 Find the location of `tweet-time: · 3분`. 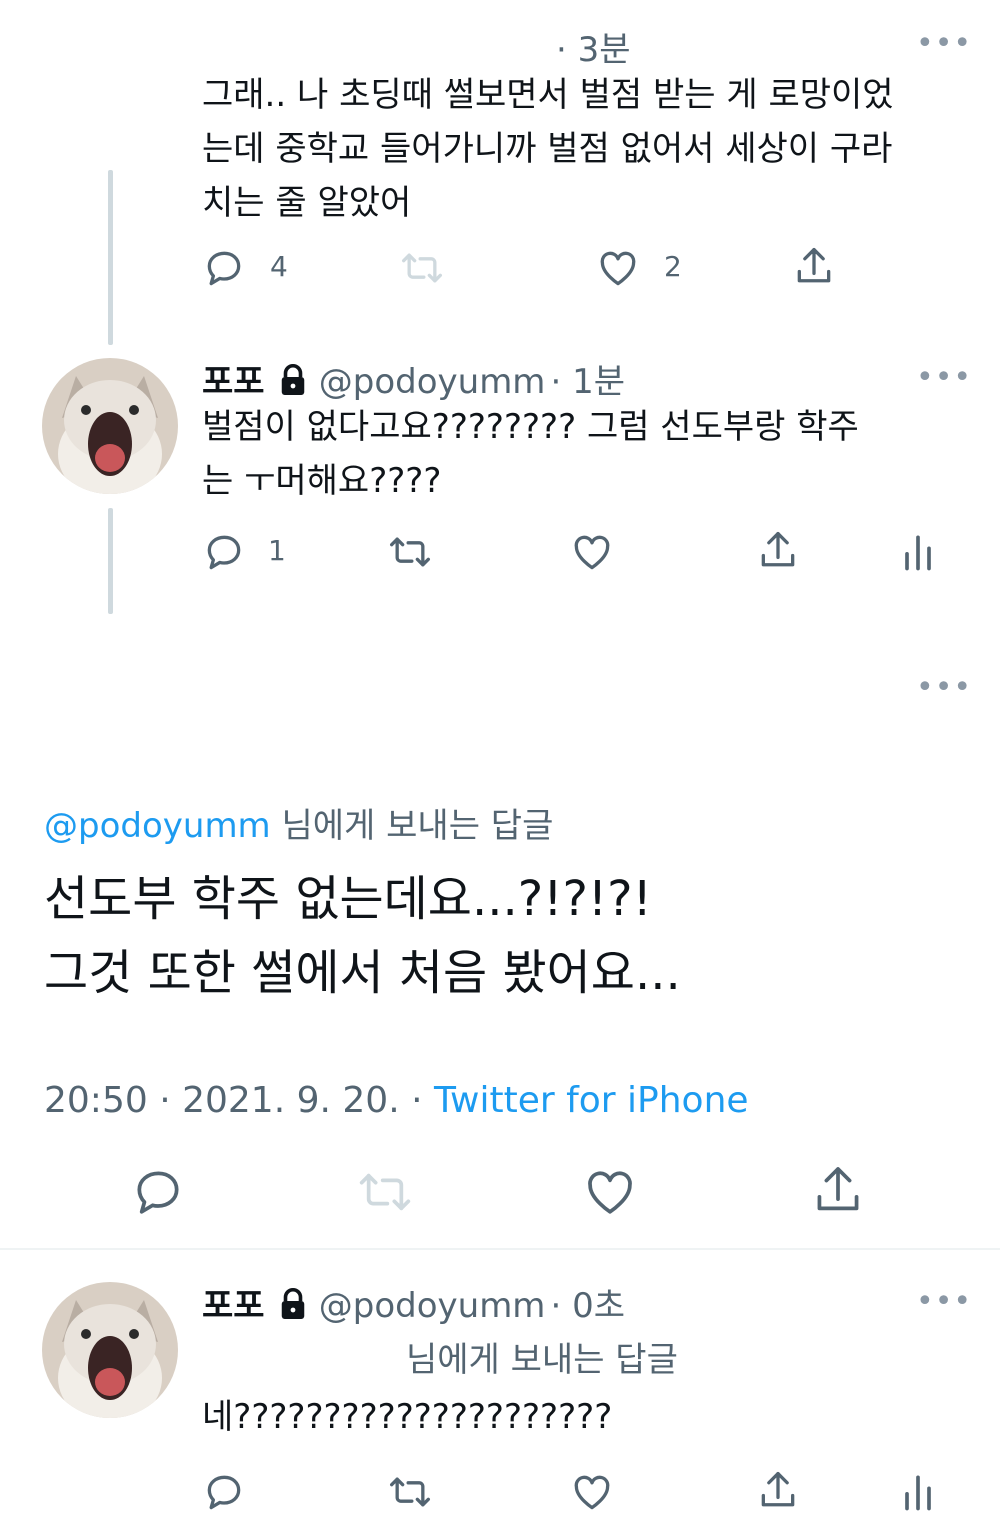

tweet-time: · 3분 is located at coordinates (593, 50).